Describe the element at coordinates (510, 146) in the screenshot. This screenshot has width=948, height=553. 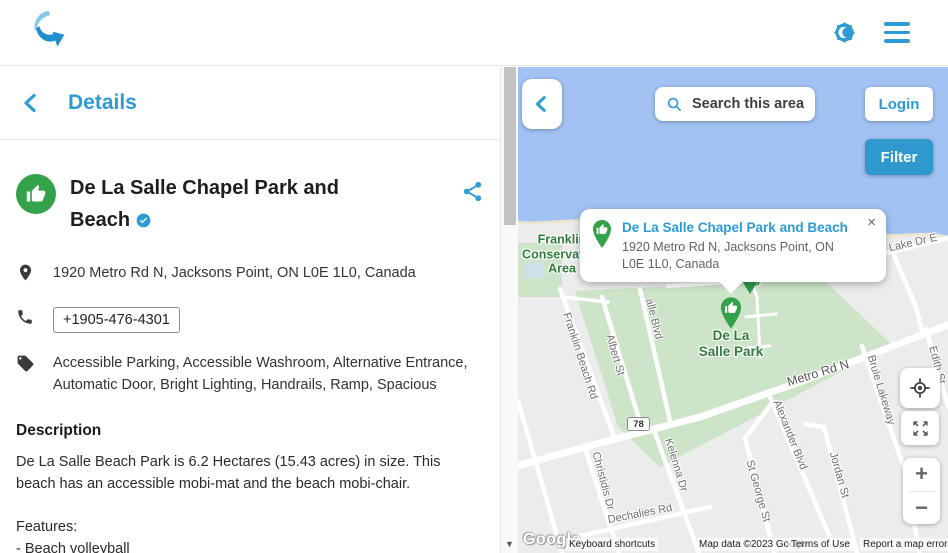
I see `scrollbar-thumb` at that location.